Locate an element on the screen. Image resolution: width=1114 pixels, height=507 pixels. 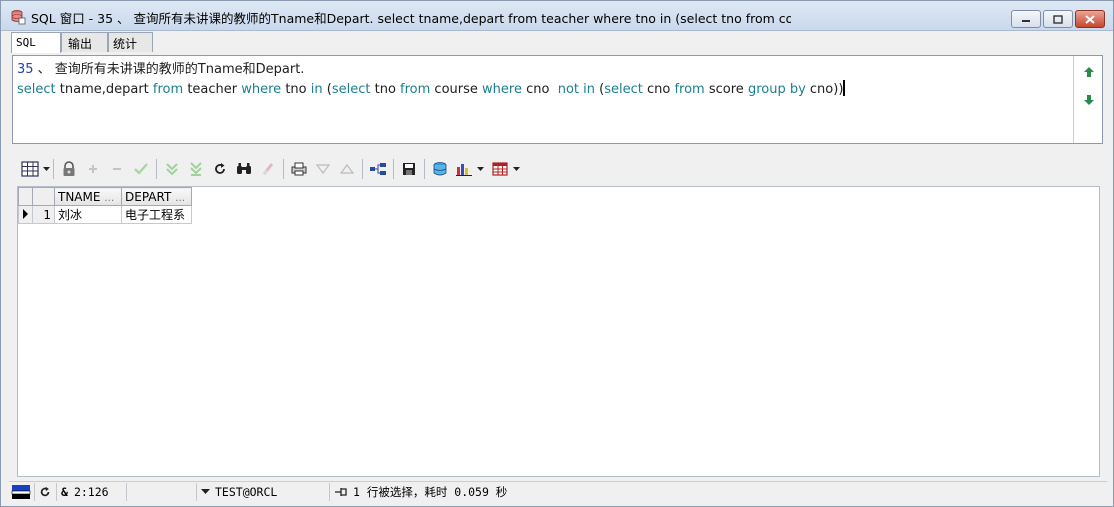
tab-output: 输出 is located at coordinates (84, 42).